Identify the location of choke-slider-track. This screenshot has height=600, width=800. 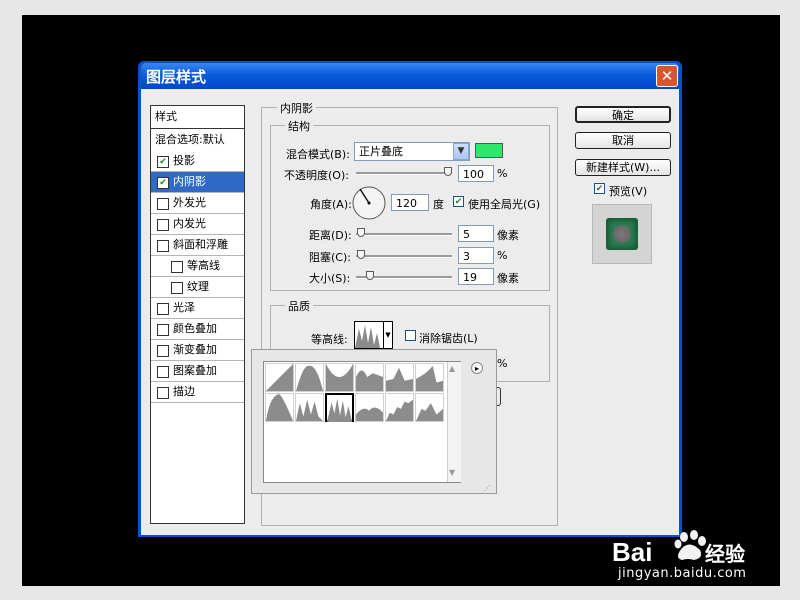
(404, 256).